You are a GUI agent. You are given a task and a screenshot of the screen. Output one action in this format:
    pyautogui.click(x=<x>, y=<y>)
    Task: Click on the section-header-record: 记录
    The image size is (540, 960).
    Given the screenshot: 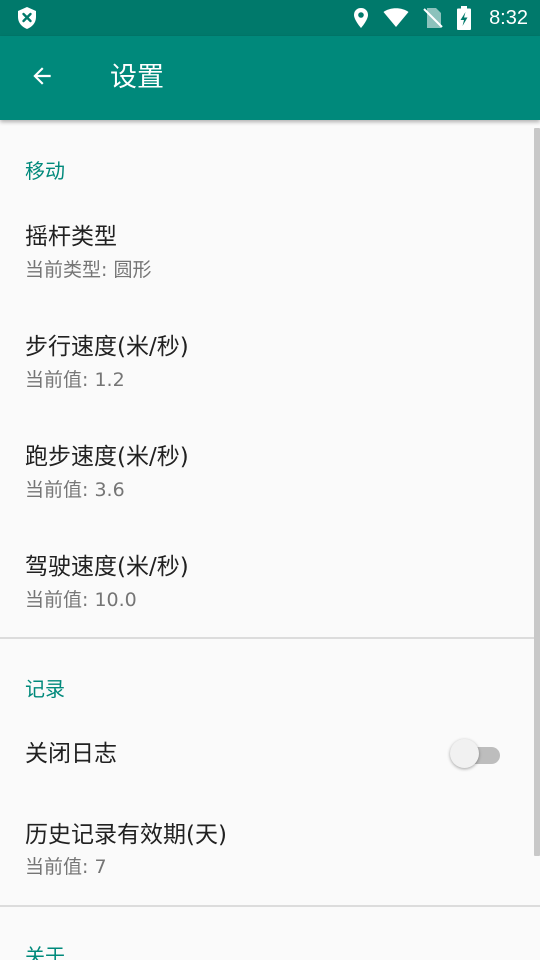 What is the action you would take?
    pyautogui.click(x=45, y=689)
    